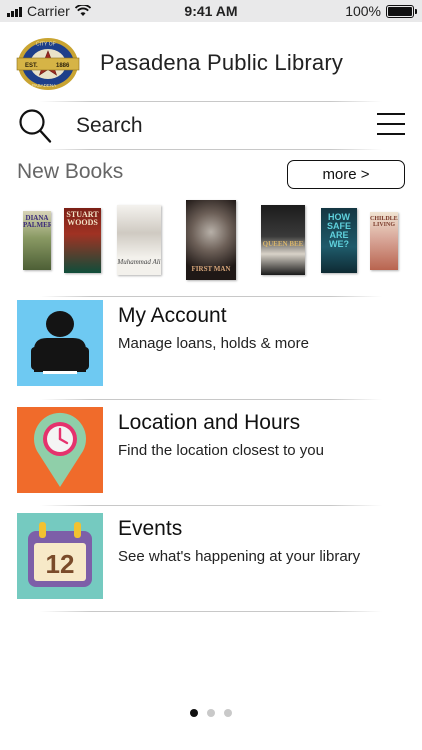  I want to click on book-cover: QUEEN BEE, so click(283, 240).